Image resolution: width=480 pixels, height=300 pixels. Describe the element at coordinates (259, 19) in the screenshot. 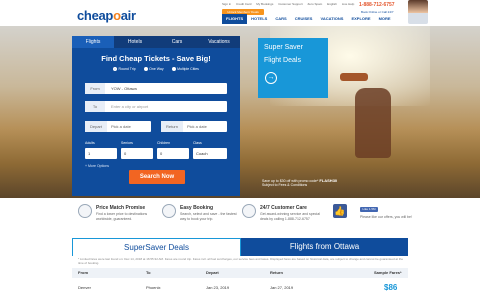

I see `nav-hotels: HOTELS` at that location.